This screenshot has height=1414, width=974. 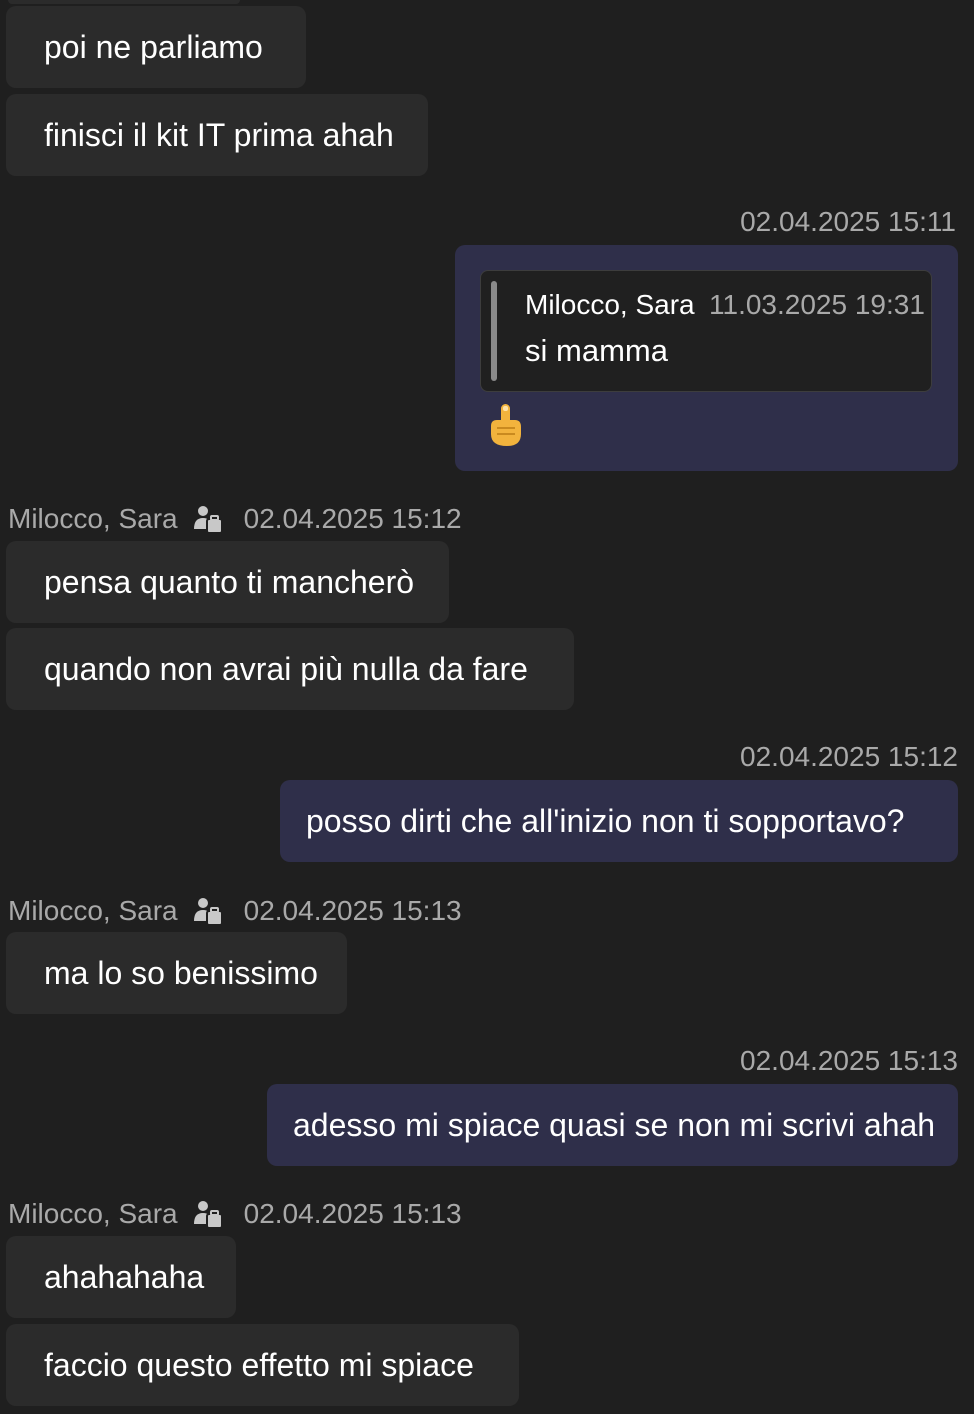 What do you see at coordinates (506, 425) in the screenshot?
I see `pointing-up-emoji` at bounding box center [506, 425].